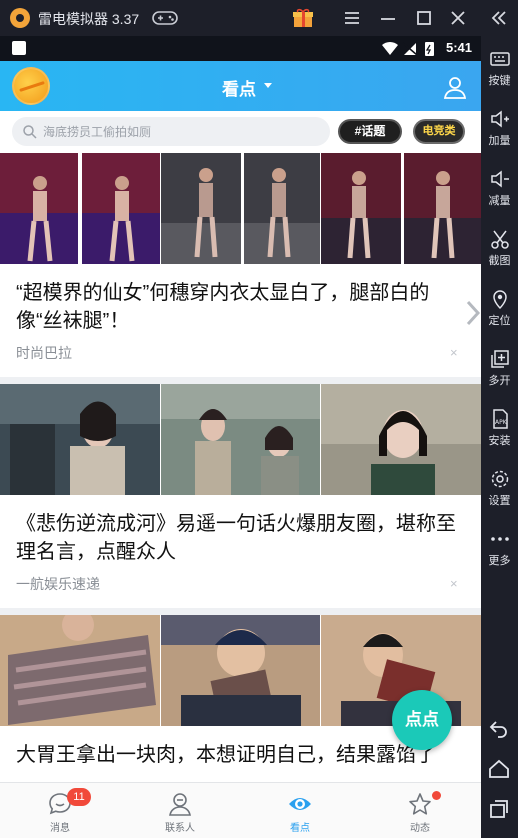 Image resolution: width=518 pixels, height=838 pixels. I want to click on volume-down-icon, so click(499, 179).